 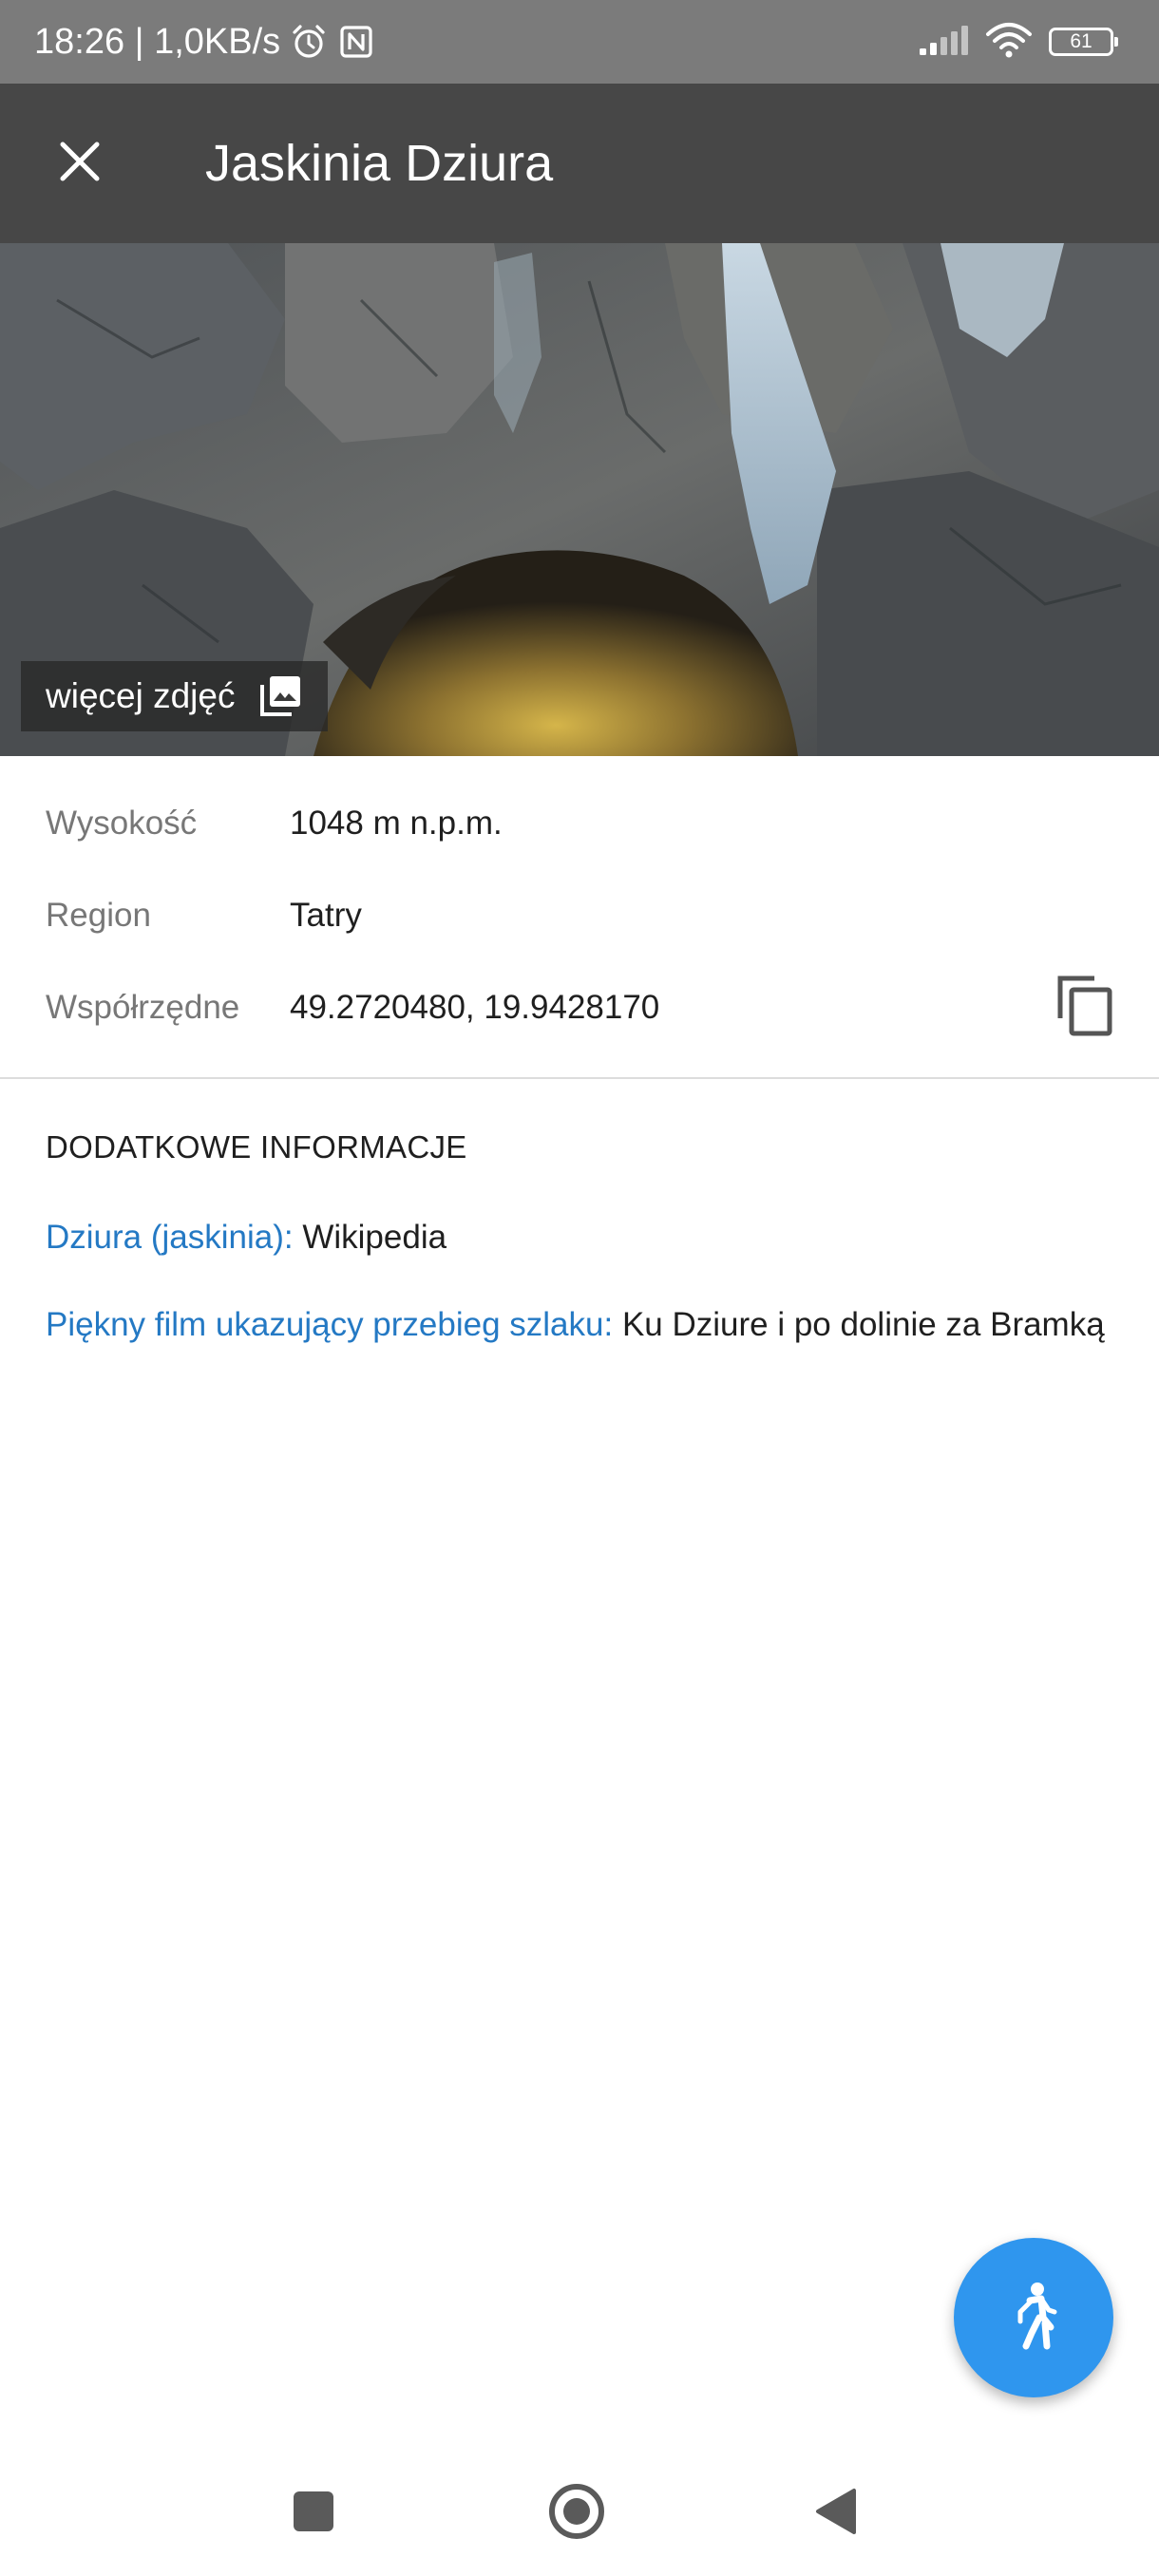 I want to click on home-icon, so click(x=576, y=2514).